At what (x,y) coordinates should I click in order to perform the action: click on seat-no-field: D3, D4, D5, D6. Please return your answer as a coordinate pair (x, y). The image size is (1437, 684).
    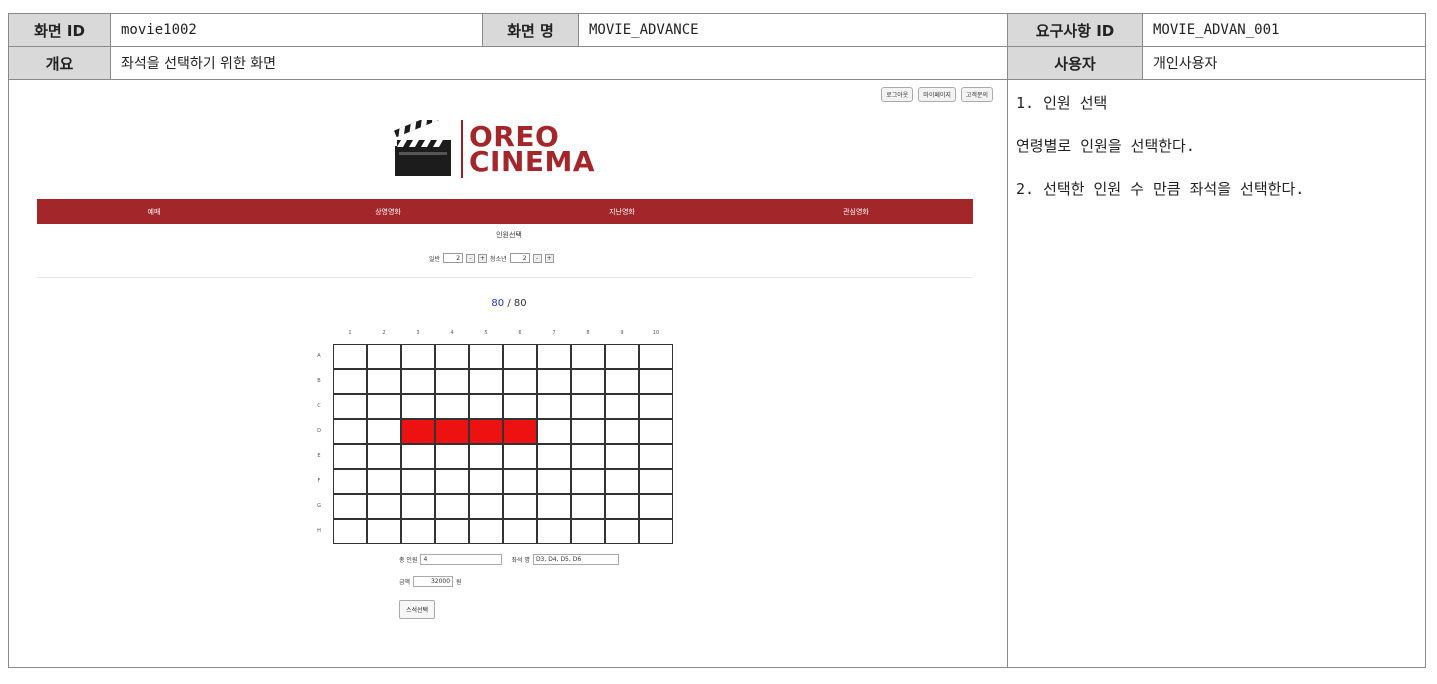
    Looking at the image, I should click on (575, 559).